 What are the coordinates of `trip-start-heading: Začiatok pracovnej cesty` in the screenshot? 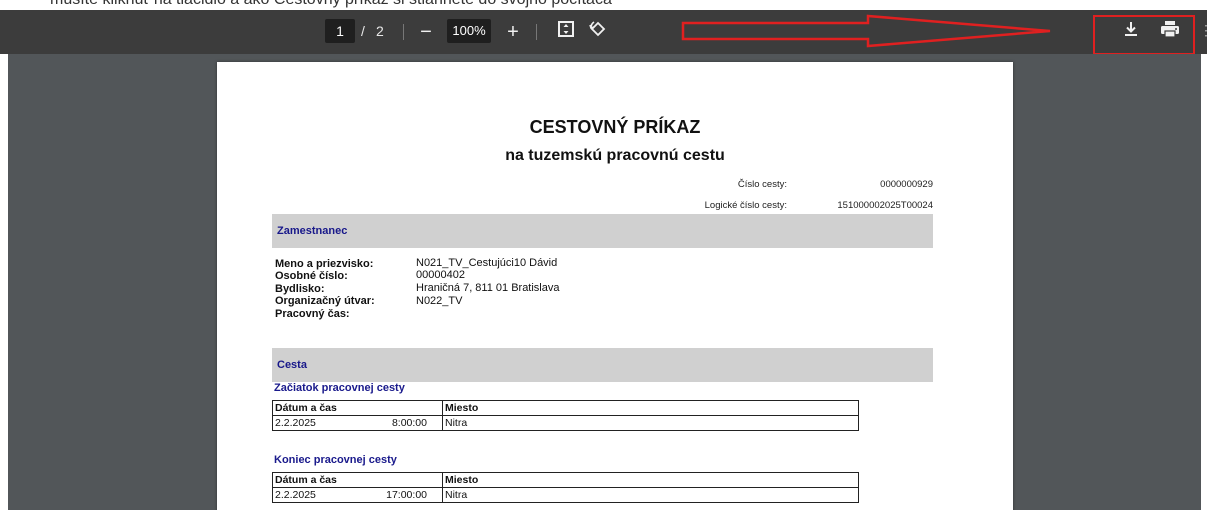 It's located at (339, 388).